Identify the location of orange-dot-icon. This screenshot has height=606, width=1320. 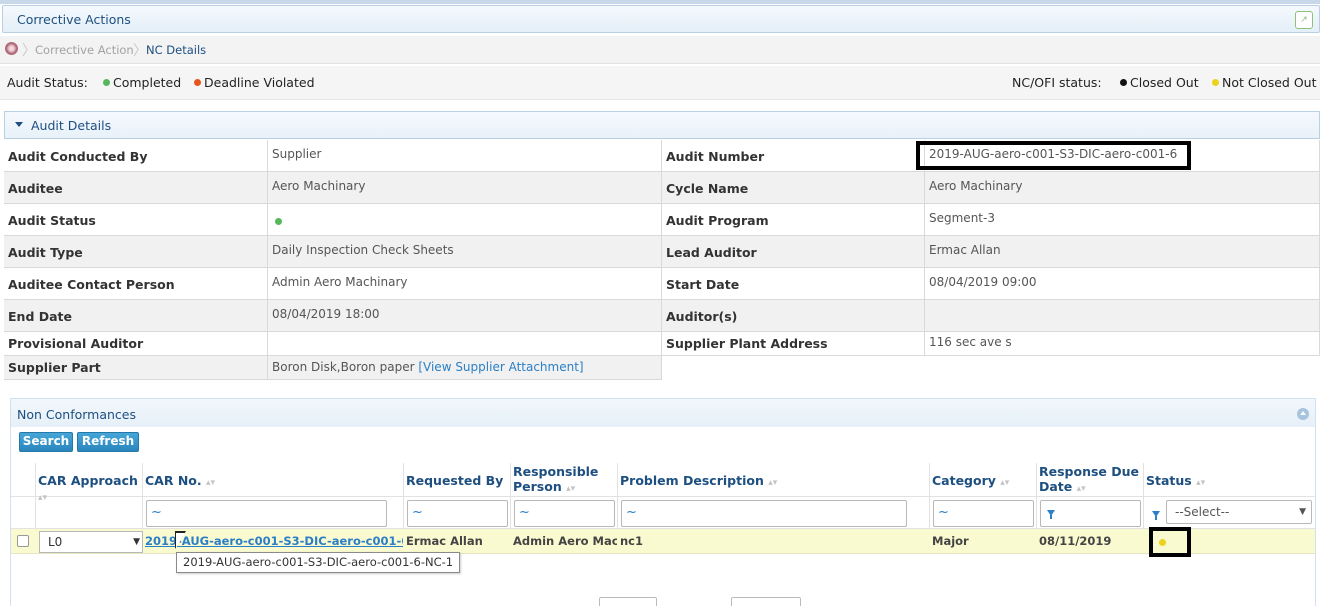
(197, 82).